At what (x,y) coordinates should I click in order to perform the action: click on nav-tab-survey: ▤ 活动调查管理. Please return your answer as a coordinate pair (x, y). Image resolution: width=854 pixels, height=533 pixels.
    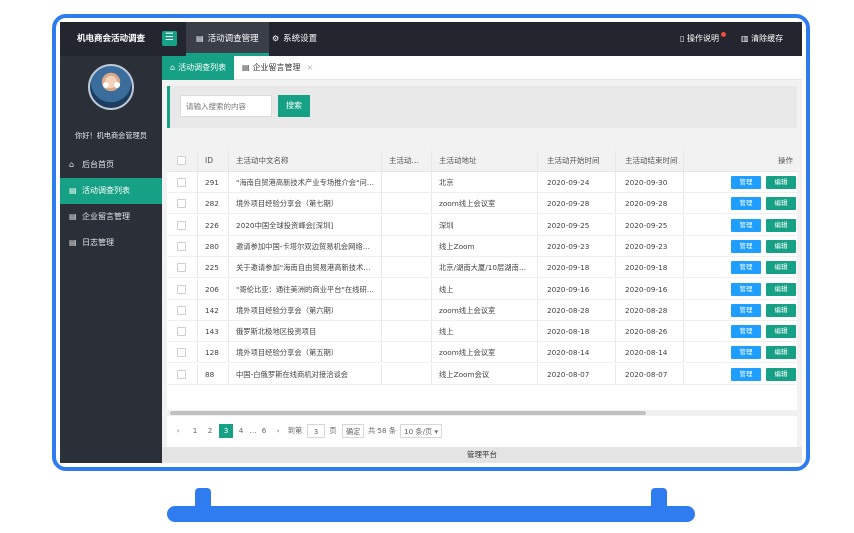
    Looking at the image, I should click on (227, 39).